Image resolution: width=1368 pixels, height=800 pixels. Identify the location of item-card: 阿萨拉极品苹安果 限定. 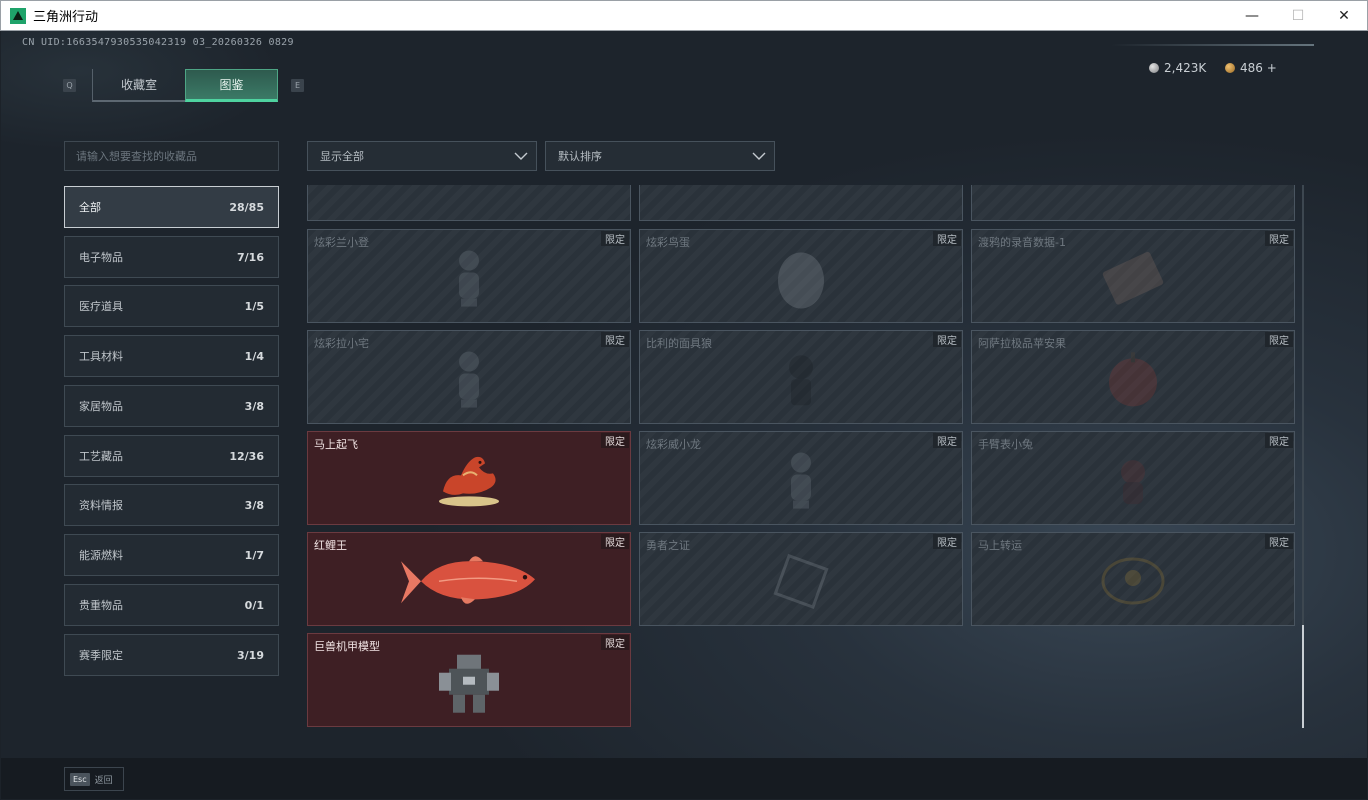
(1133, 377).